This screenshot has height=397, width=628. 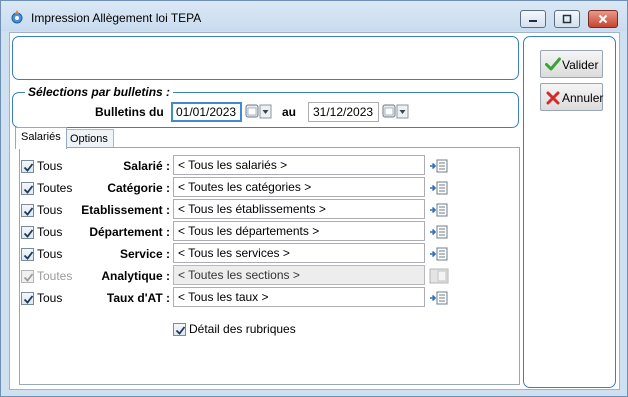 I want to click on departement-label: Département :, so click(x=129, y=232).